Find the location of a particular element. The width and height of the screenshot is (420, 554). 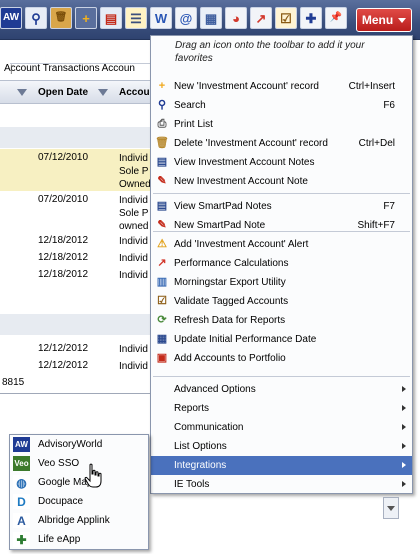

menu-item-shortcut: F6 is located at coordinates (389, 105).